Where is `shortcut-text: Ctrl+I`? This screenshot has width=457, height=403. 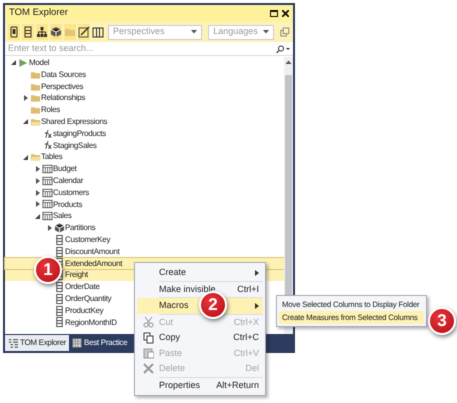
shortcut-text: Ctrl+I is located at coordinates (248, 289).